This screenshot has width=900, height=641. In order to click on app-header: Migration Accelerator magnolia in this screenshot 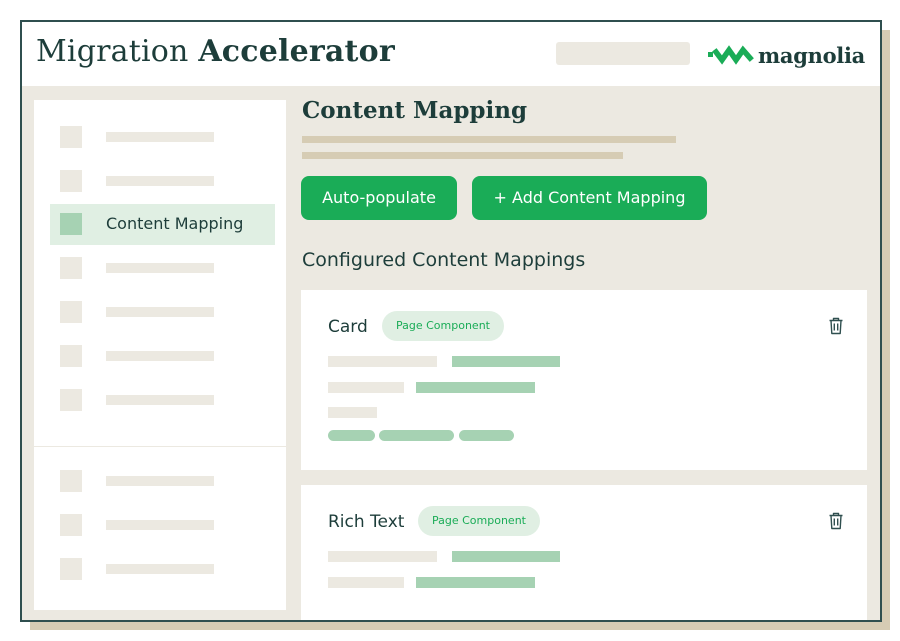, I will do `click(451, 54)`.